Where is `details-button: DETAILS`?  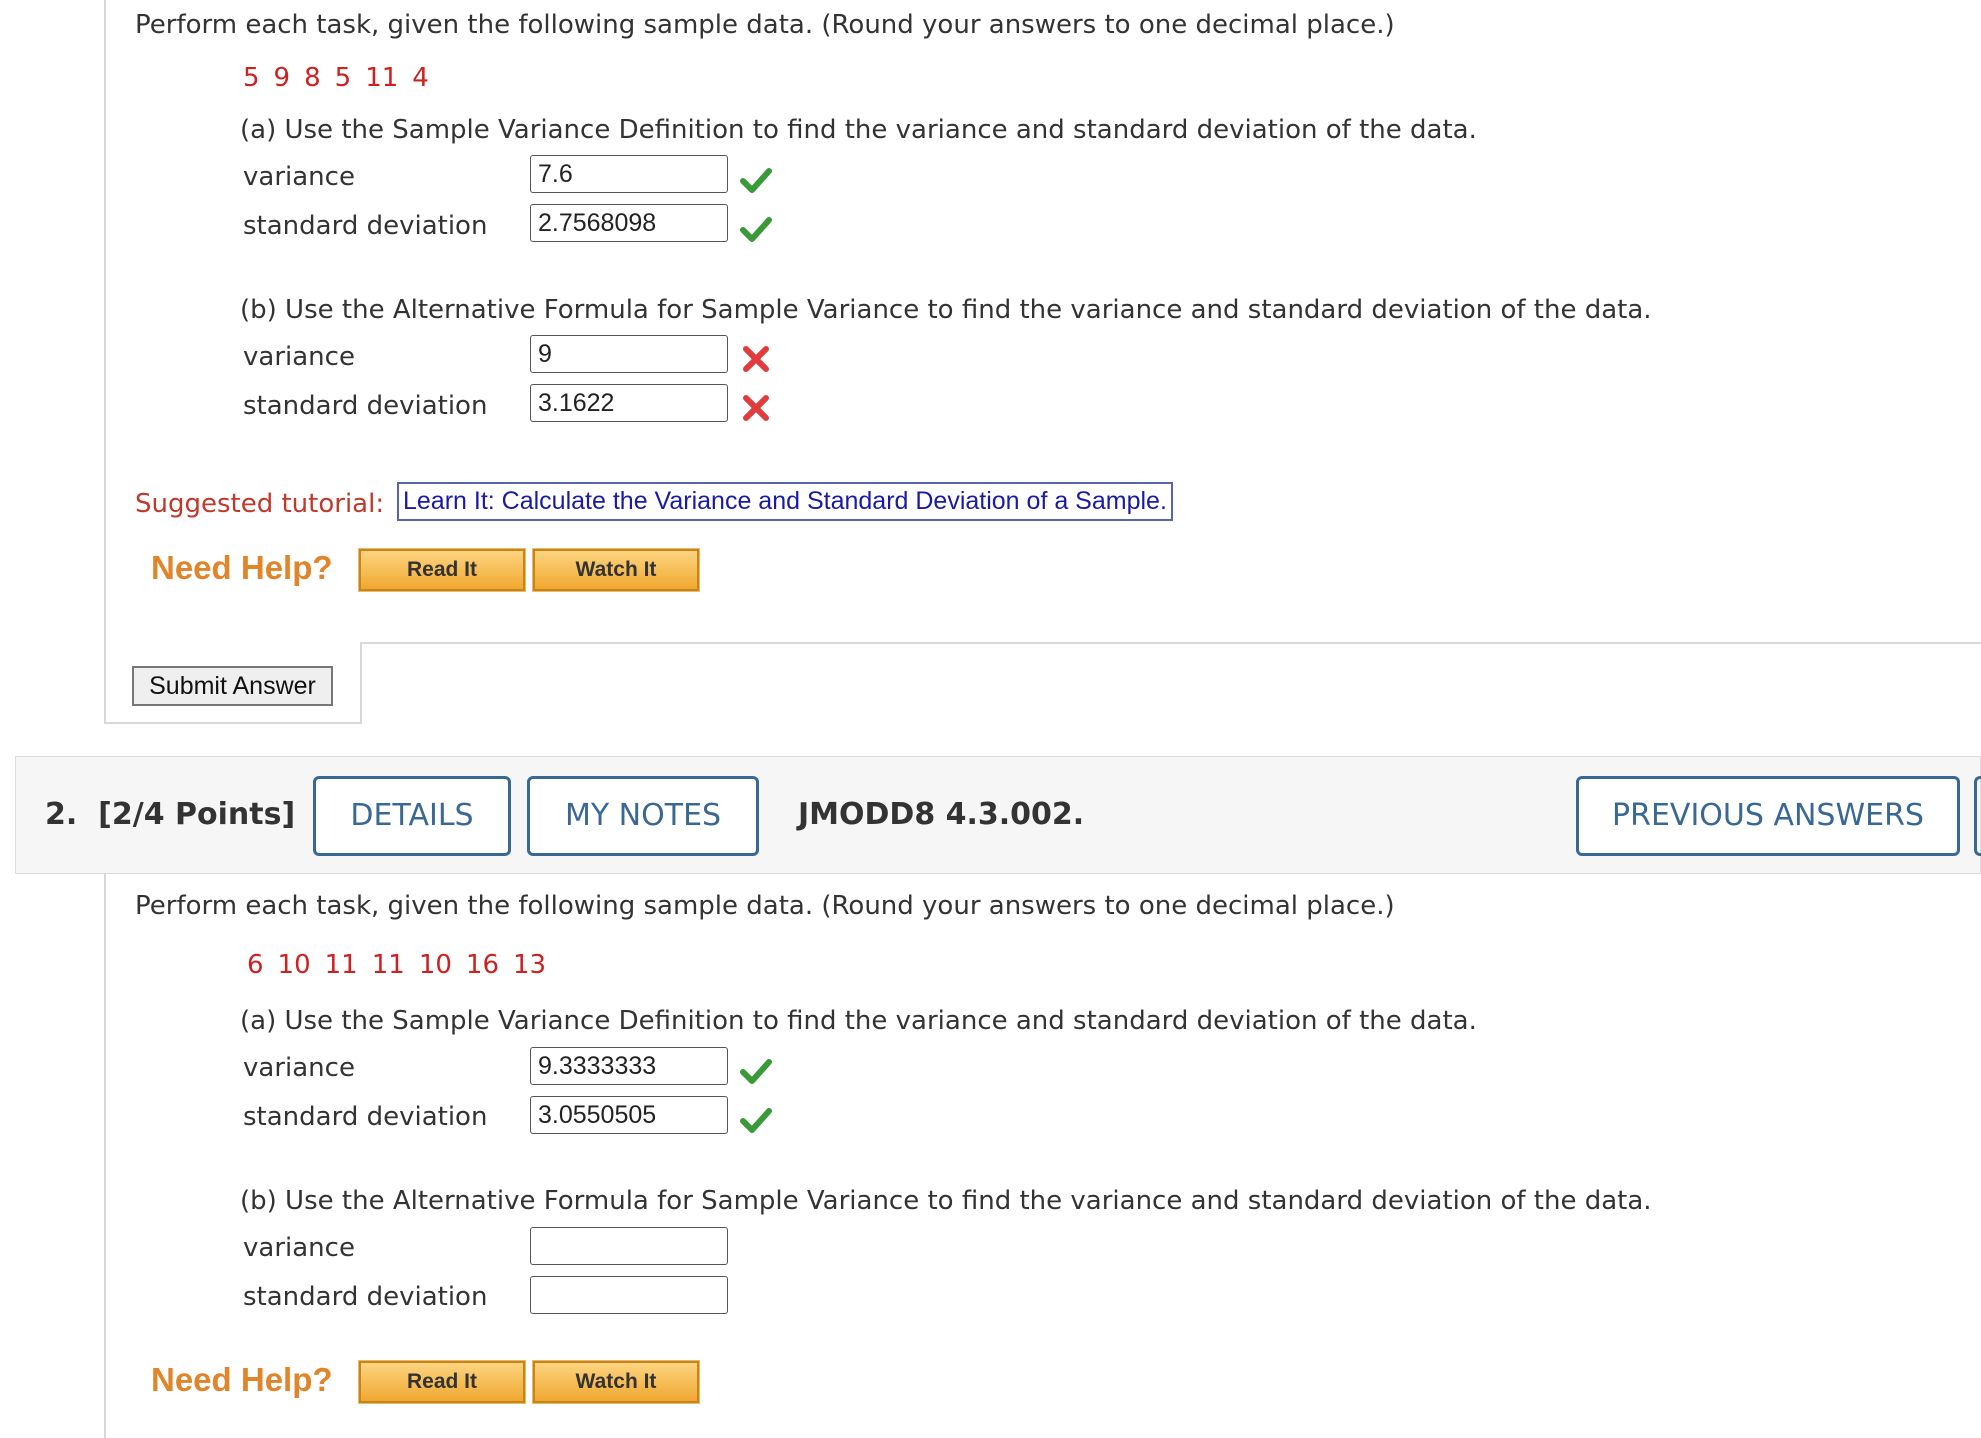 details-button: DETAILS is located at coordinates (412, 816).